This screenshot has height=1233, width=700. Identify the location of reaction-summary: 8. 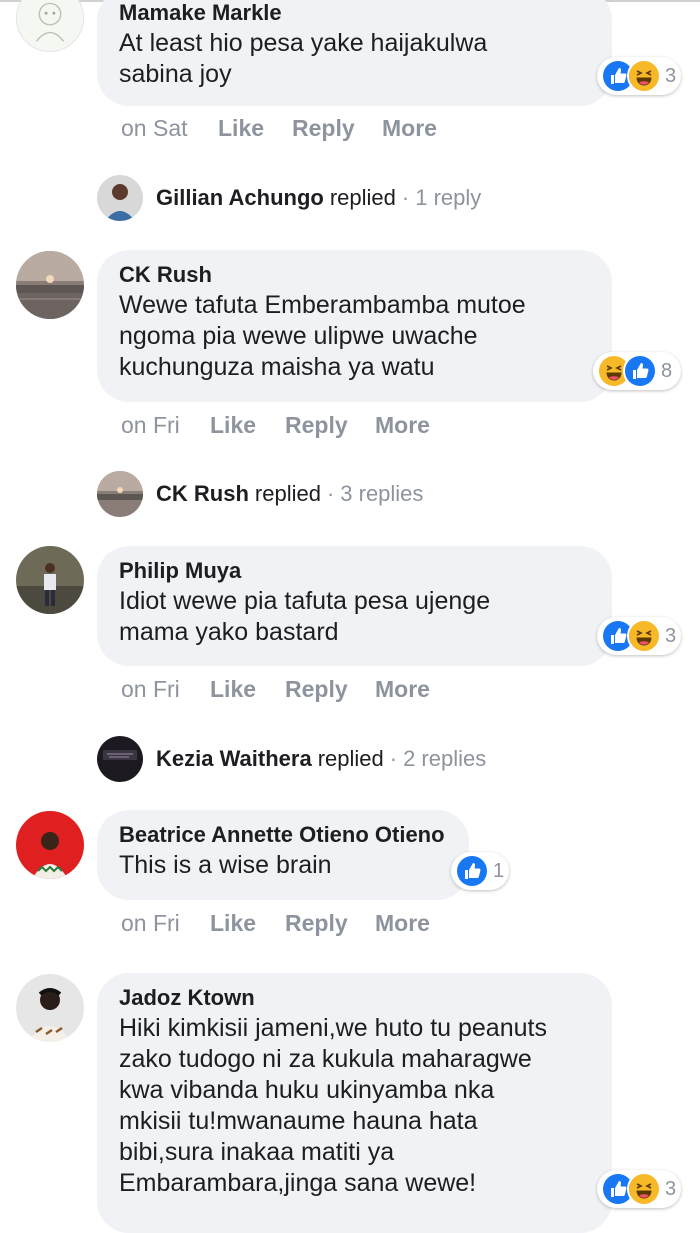
(637, 371).